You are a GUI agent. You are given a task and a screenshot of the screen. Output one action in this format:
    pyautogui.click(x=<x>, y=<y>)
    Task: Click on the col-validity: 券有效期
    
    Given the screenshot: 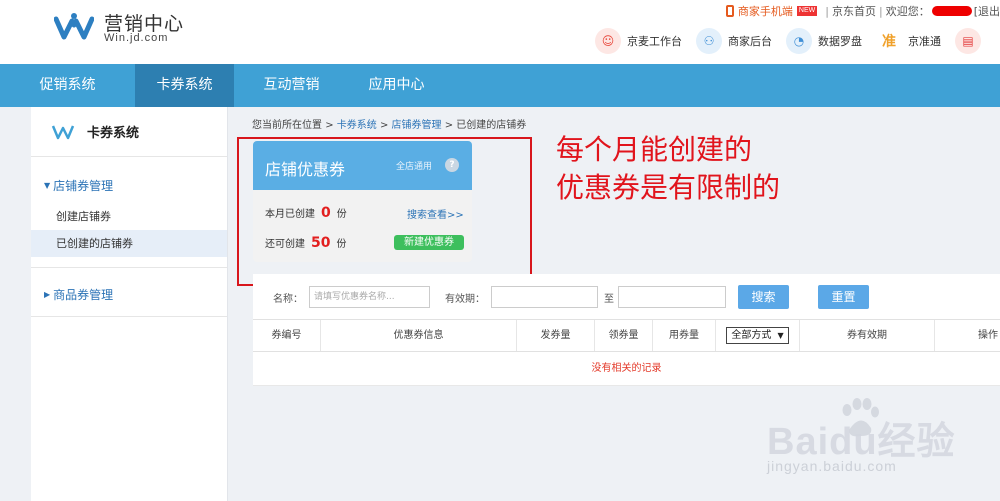 What is the action you would take?
    pyautogui.click(x=867, y=335)
    